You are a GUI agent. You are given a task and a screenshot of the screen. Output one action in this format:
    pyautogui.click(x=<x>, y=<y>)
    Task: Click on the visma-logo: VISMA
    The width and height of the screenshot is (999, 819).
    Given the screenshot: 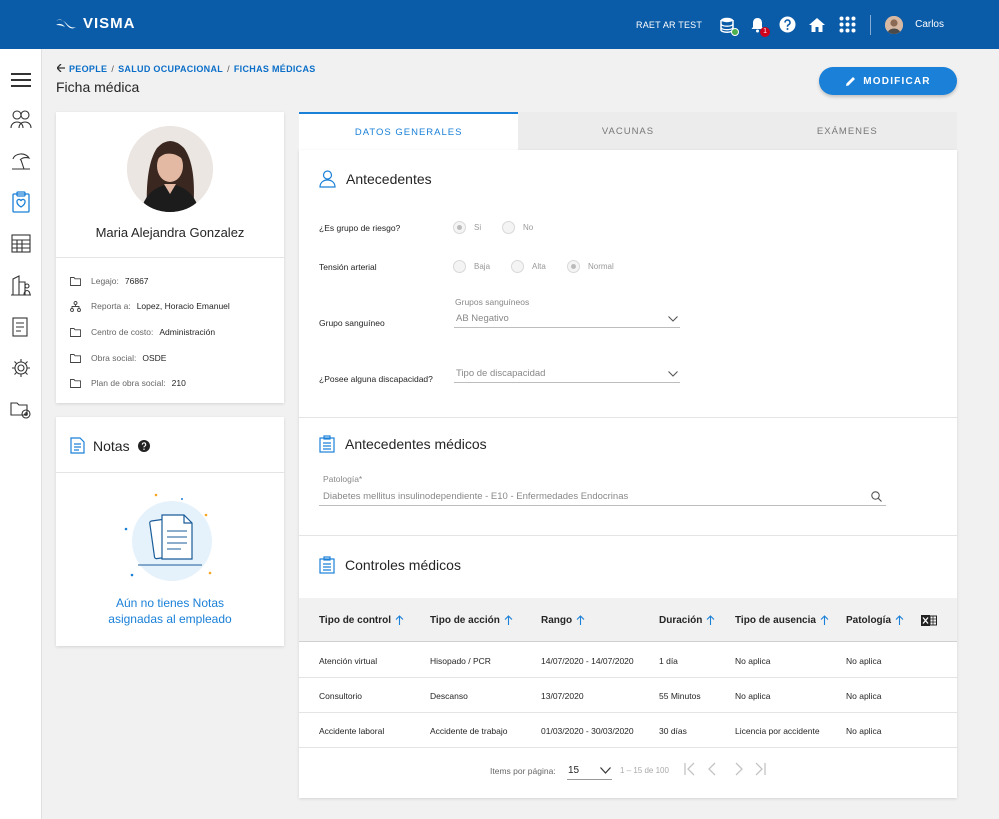 What is the action you would take?
    pyautogui.click(x=95, y=23)
    